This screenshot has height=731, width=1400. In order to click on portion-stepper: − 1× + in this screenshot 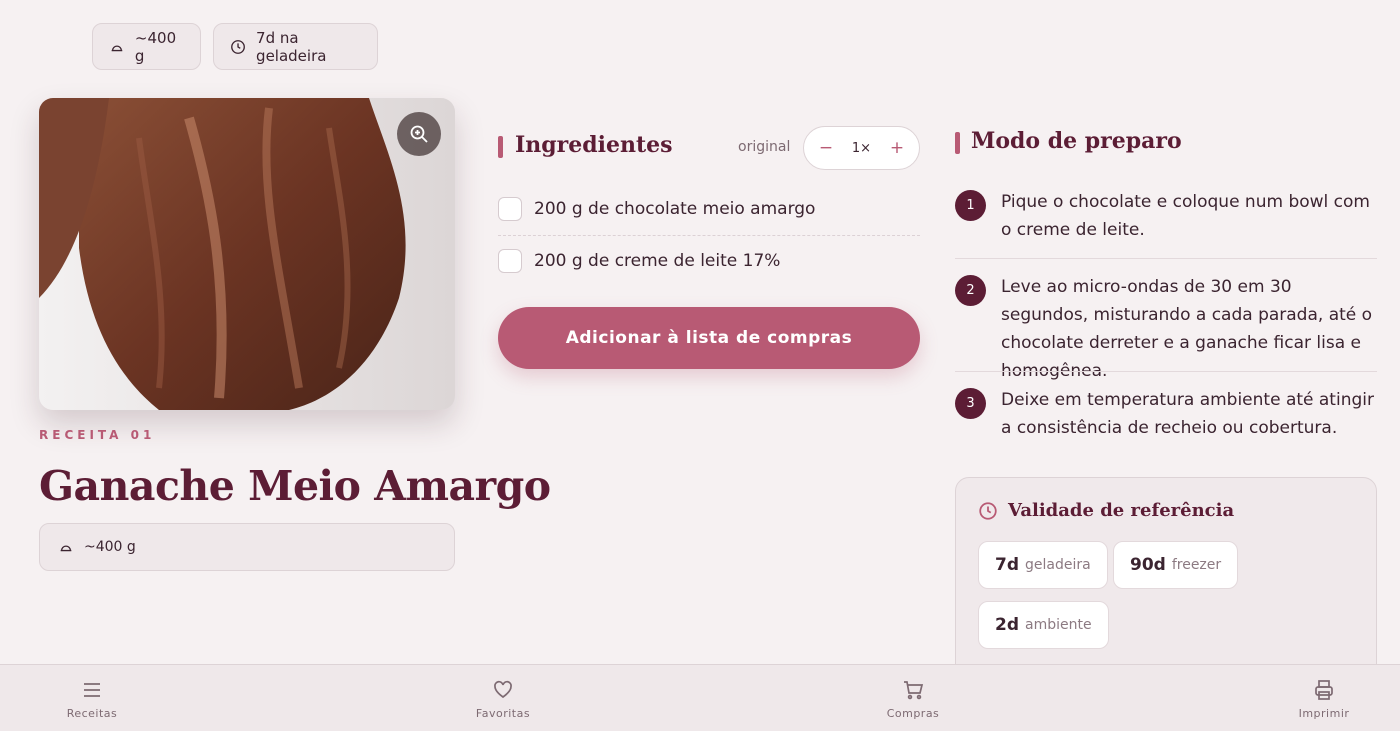, I will do `click(861, 148)`.